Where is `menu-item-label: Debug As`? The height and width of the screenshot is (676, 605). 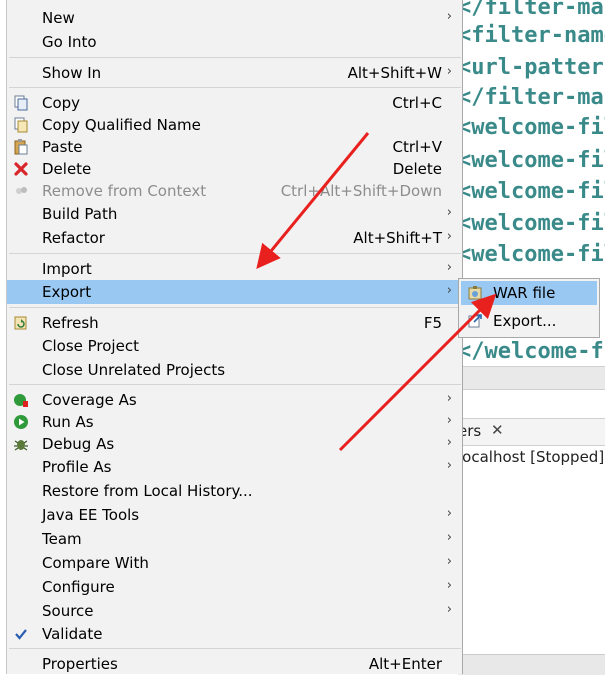
menu-item-label: Debug As is located at coordinates (78, 444).